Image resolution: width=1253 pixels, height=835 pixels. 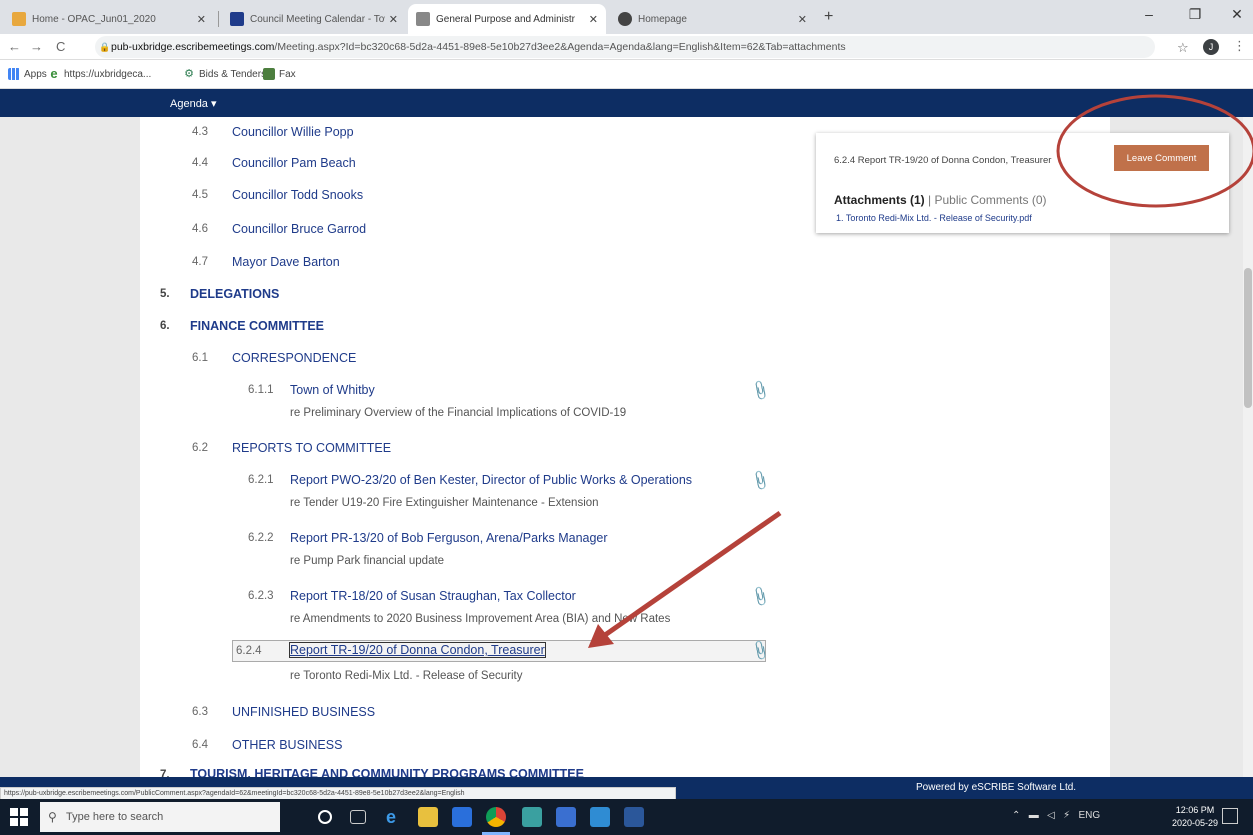 I want to click on item-number: 6.1, so click(x=200, y=358).